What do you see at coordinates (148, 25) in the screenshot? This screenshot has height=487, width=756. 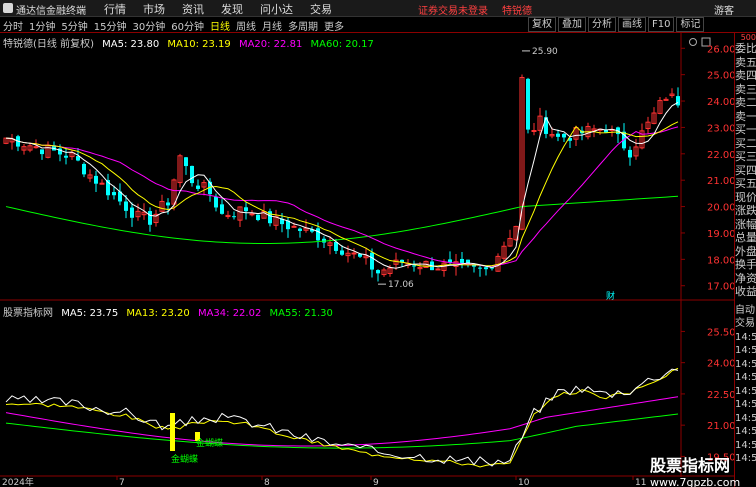 I see `tab-period: 30分钟` at bounding box center [148, 25].